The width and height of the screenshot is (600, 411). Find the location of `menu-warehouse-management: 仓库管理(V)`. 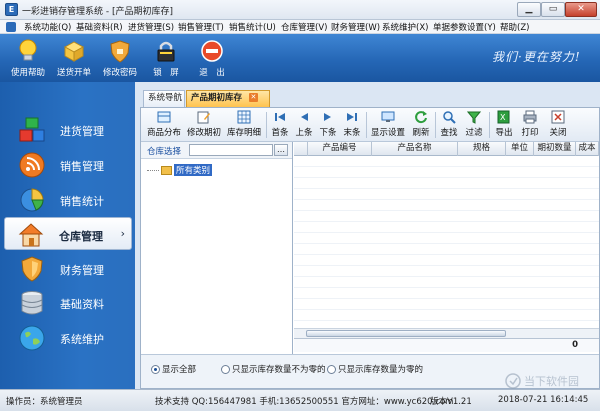

menu-warehouse-management: 仓库管理(V) is located at coordinates (304, 27).